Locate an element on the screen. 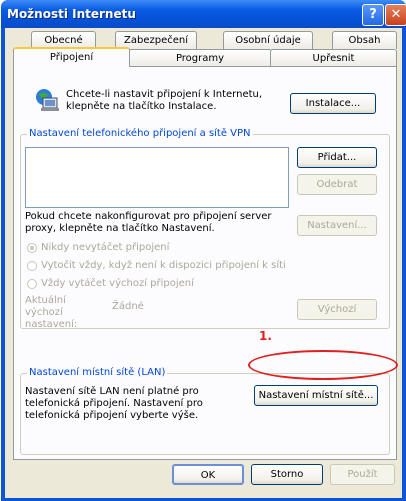 The height and width of the screenshot is (501, 406). title-bar: Možnosti Internetu ? ✕ is located at coordinates (203, 14).